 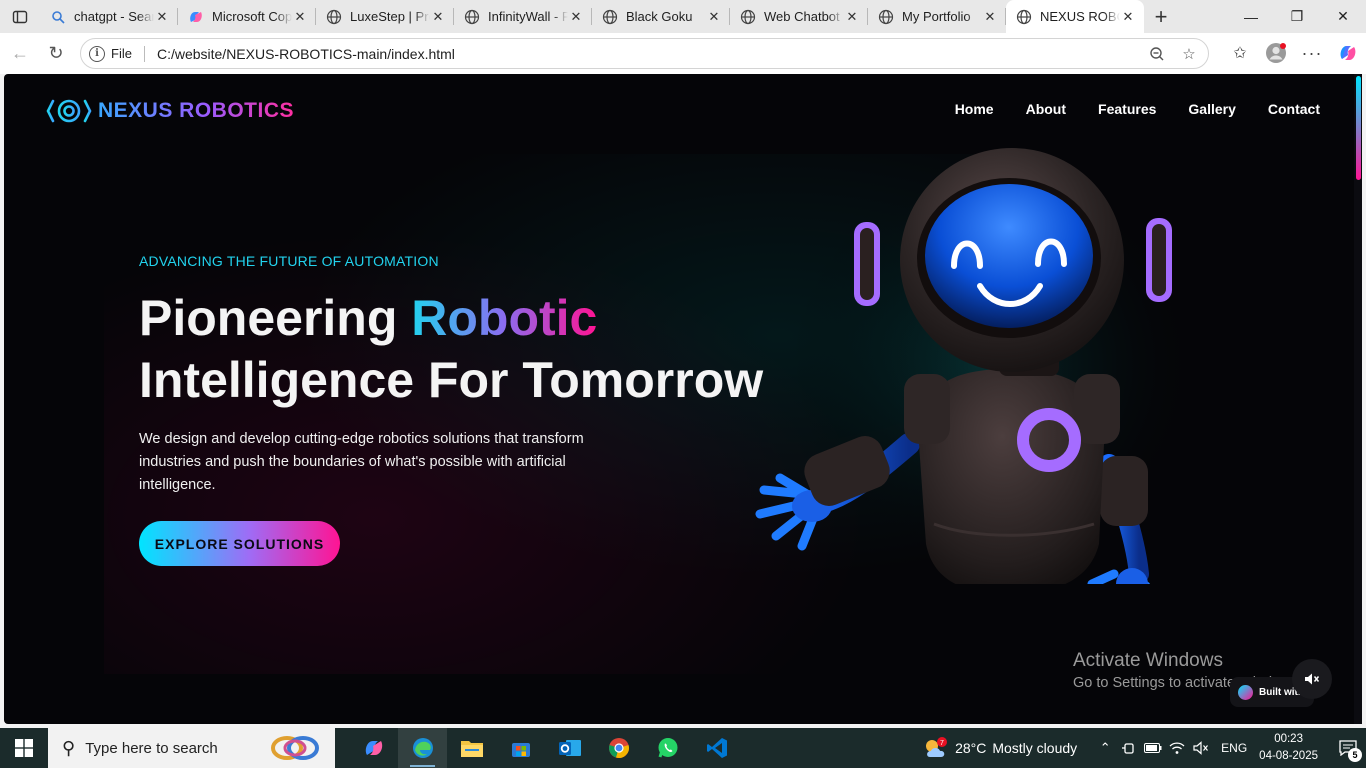 I want to click on tab-actions-button, so click(x=20, y=16).